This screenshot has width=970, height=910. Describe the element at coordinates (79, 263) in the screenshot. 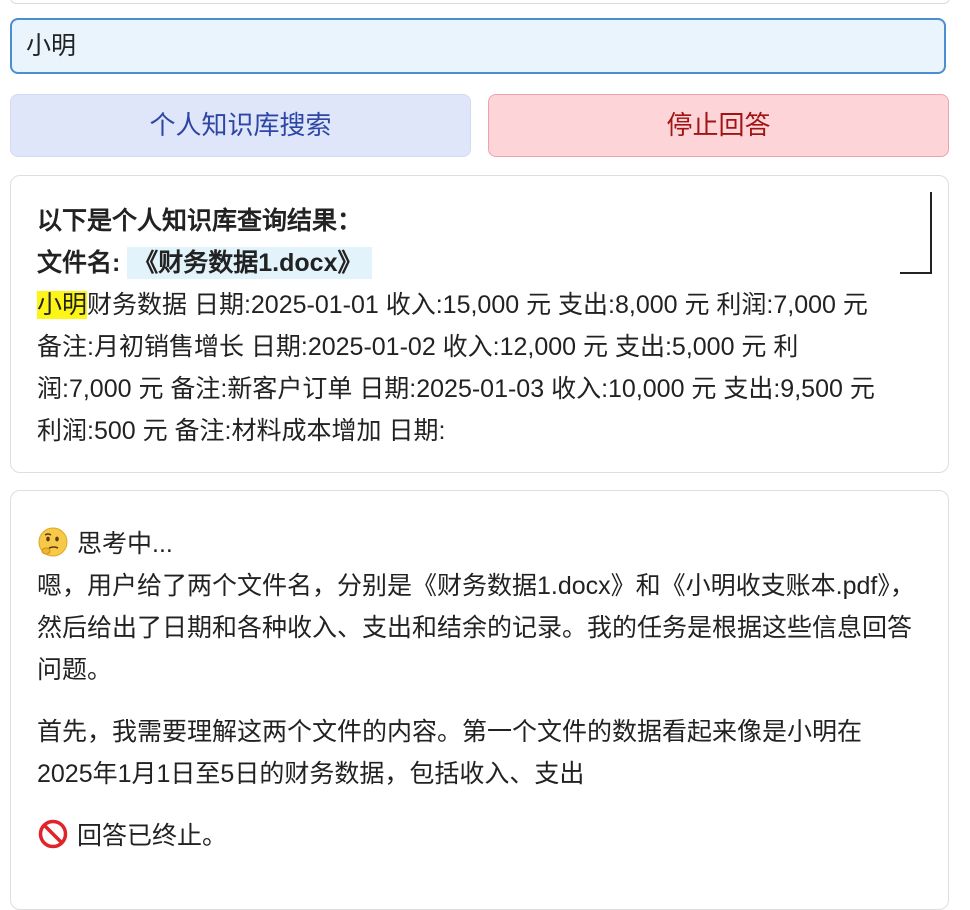

I see `filename-label: 文件名:` at that location.